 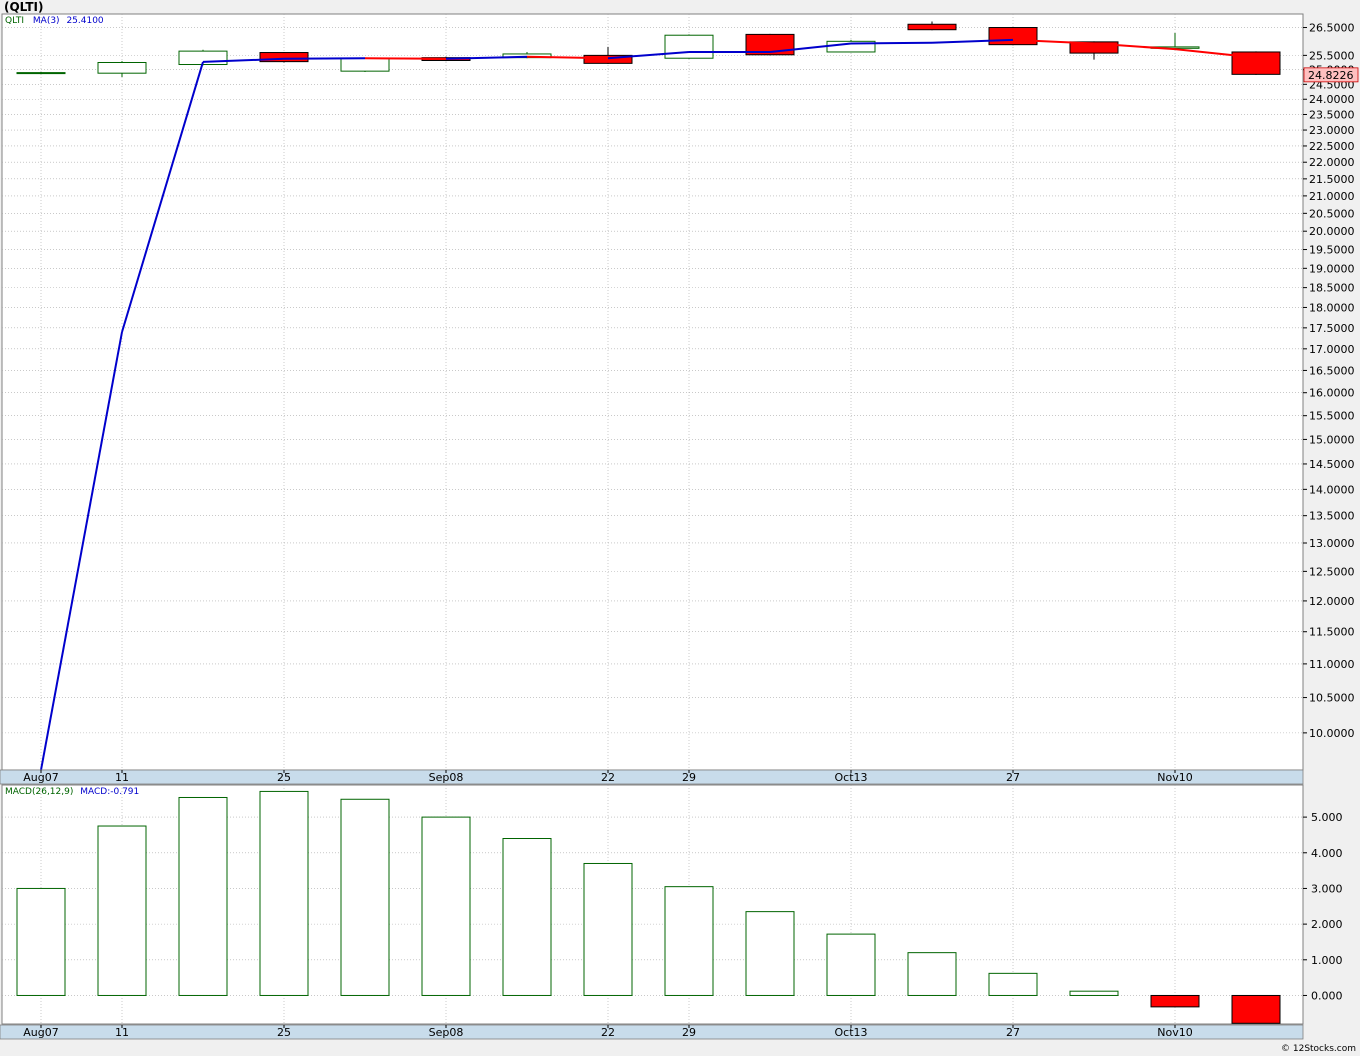 I want to click on price-y-tick-label: 26.5000, so click(x=1332, y=28).